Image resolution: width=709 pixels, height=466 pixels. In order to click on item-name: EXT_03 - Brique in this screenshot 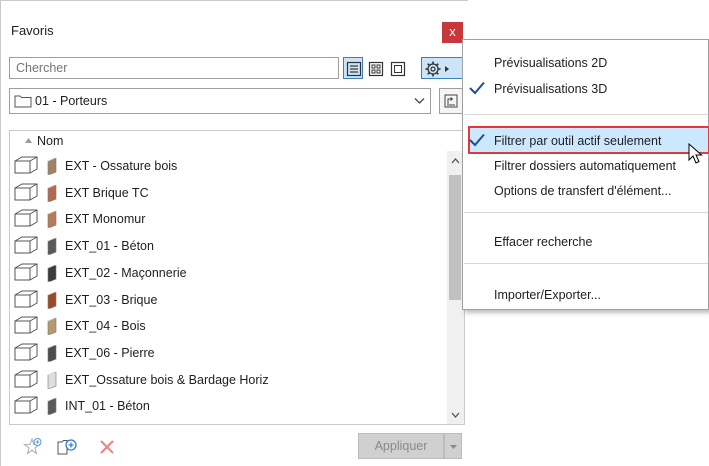, I will do `click(111, 299)`.